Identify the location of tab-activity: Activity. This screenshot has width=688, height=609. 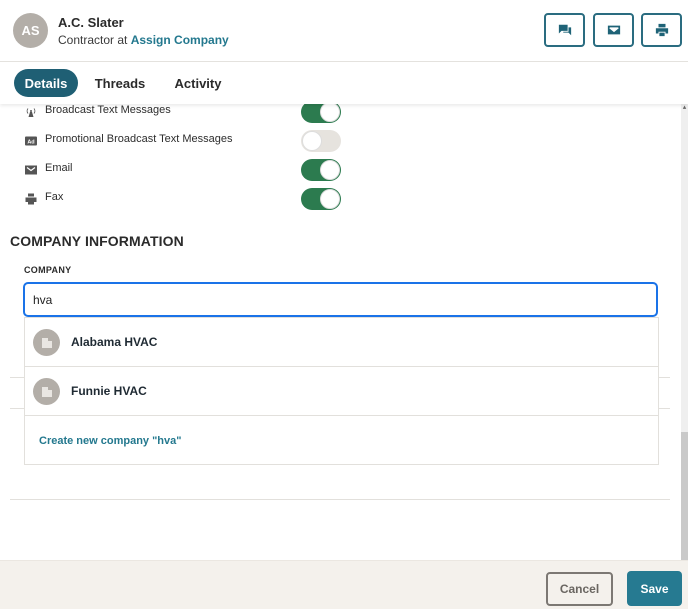
(198, 83).